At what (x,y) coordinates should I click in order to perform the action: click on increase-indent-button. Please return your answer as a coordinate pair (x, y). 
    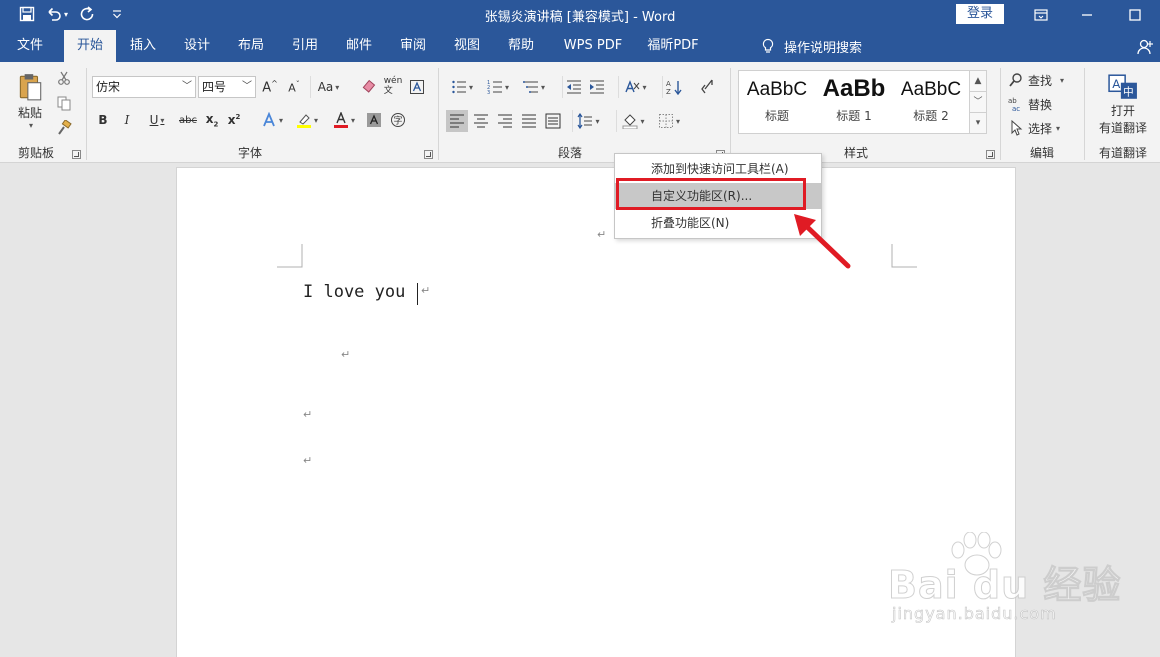
    Looking at the image, I should click on (597, 87).